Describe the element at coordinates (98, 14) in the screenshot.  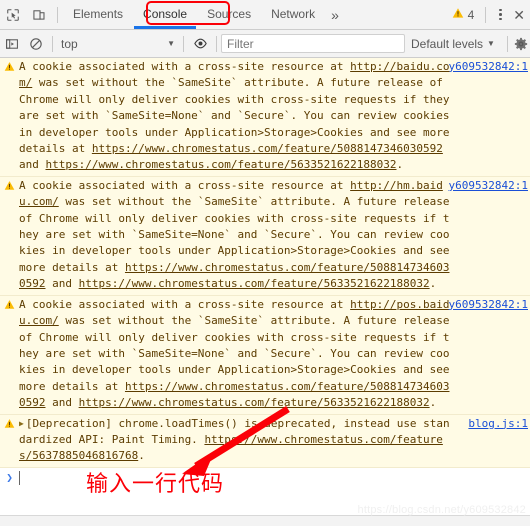
I see `tab-elements: Elements` at that location.